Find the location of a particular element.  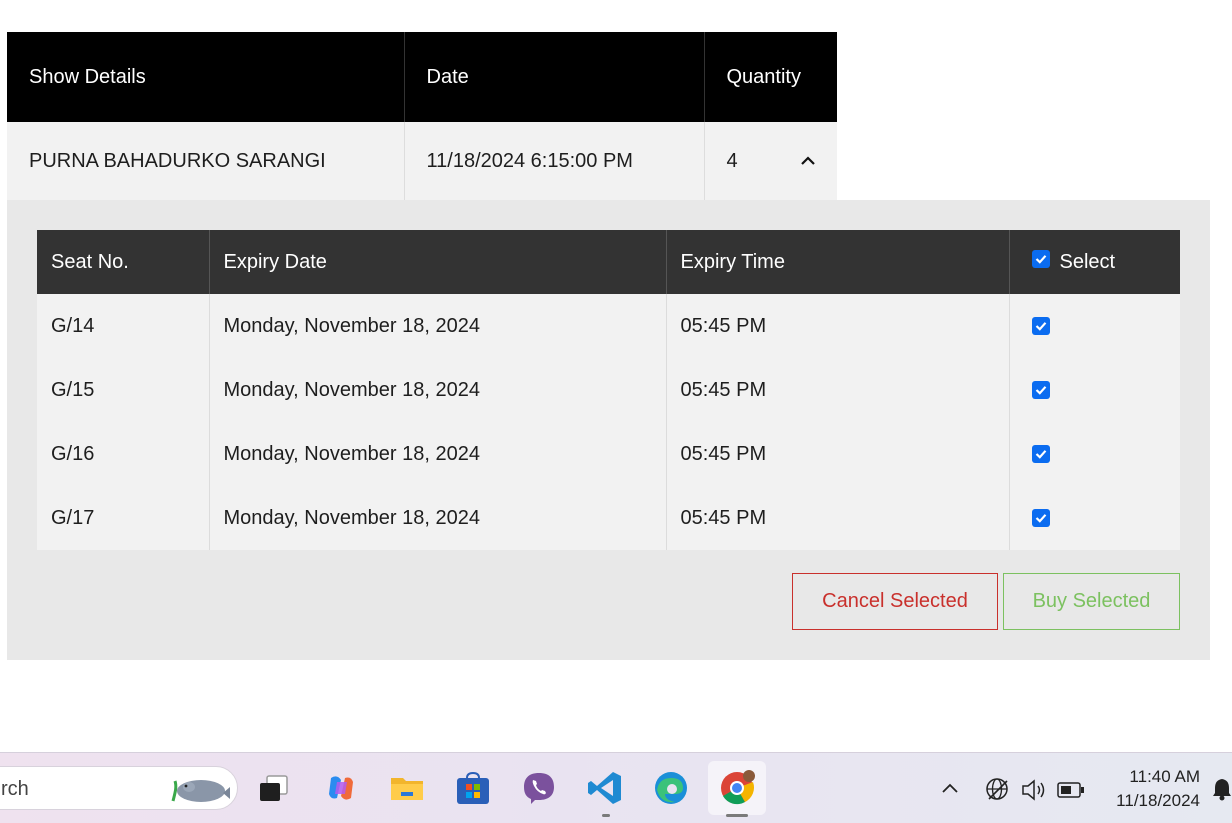

viber-icon is located at coordinates (539, 788).